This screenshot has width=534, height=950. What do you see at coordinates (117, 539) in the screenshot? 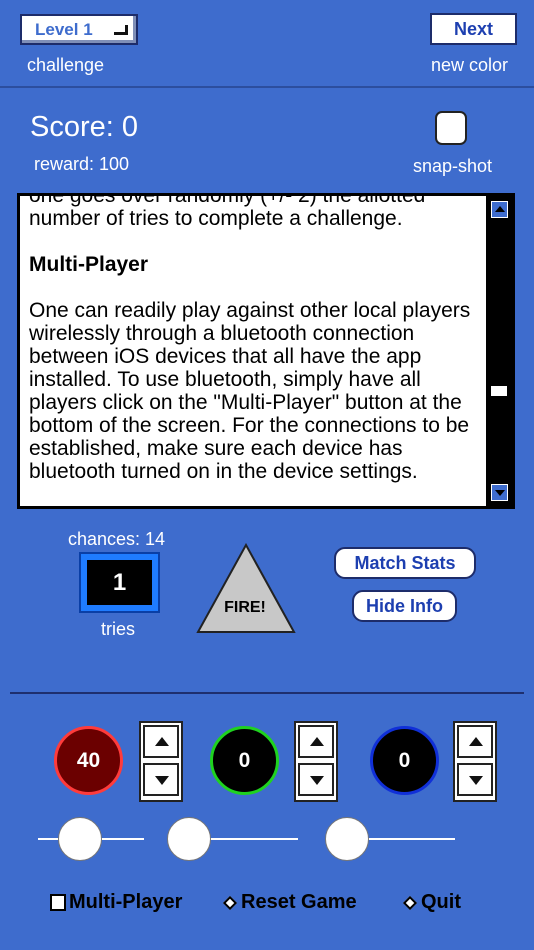
I see `chances-text: chances: 14` at bounding box center [117, 539].